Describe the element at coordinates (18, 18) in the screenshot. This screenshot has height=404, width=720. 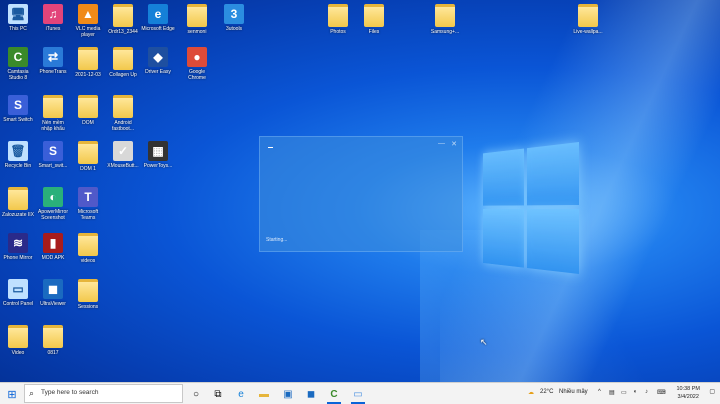
I see `desktop-icon: 🖥 This PC` at that location.